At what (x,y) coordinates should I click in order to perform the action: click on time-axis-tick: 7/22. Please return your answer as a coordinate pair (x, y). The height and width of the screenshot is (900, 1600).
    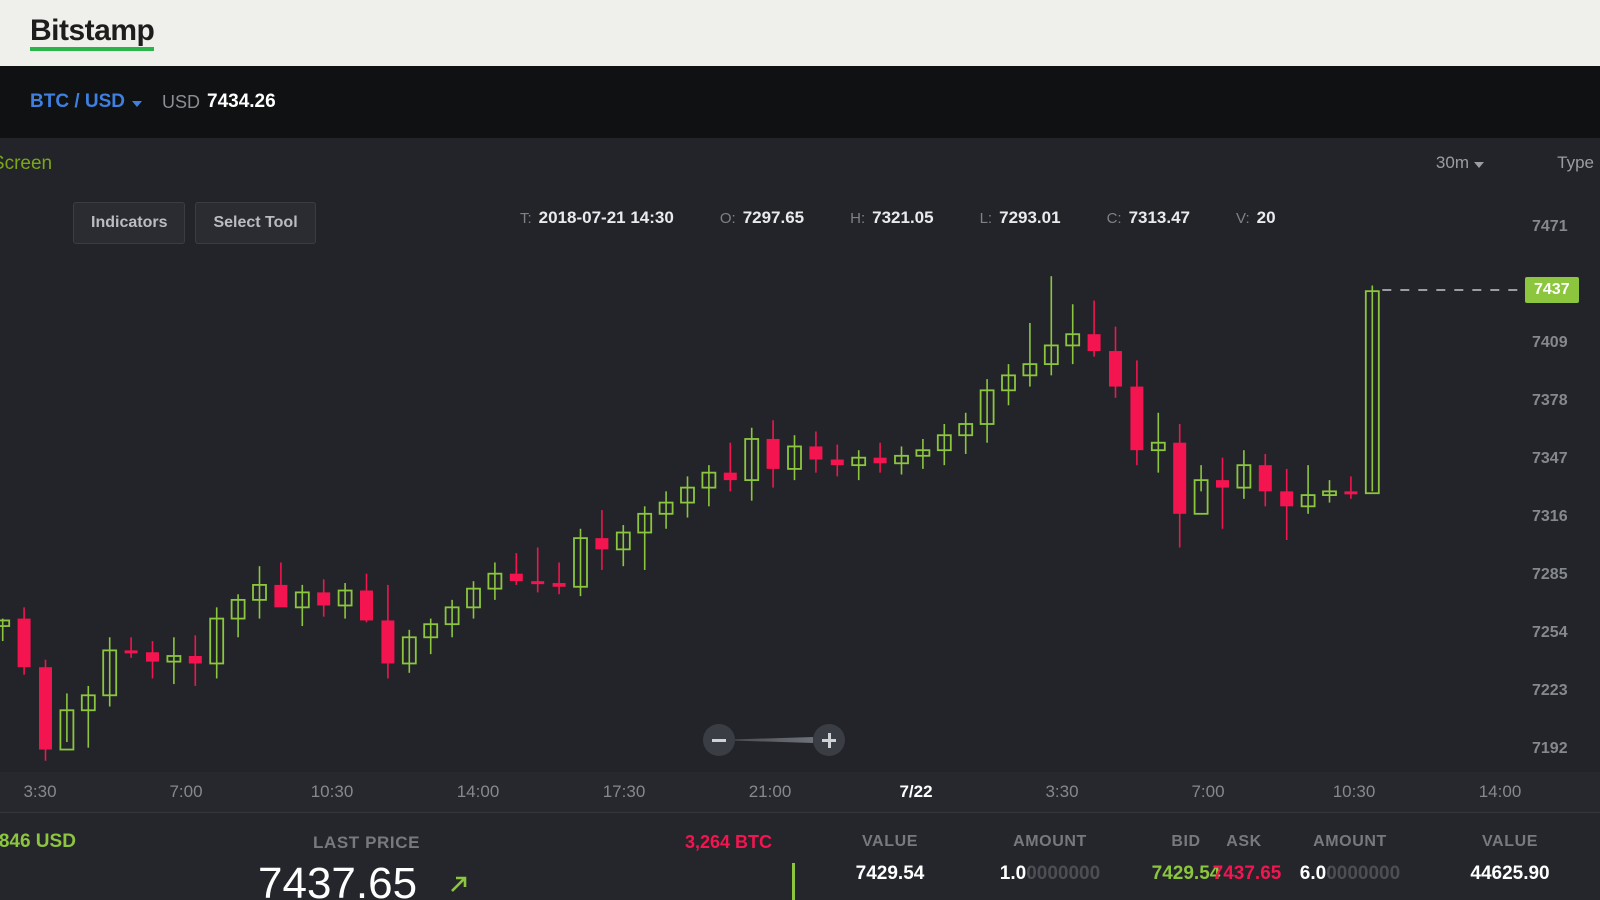
    Looking at the image, I should click on (916, 791).